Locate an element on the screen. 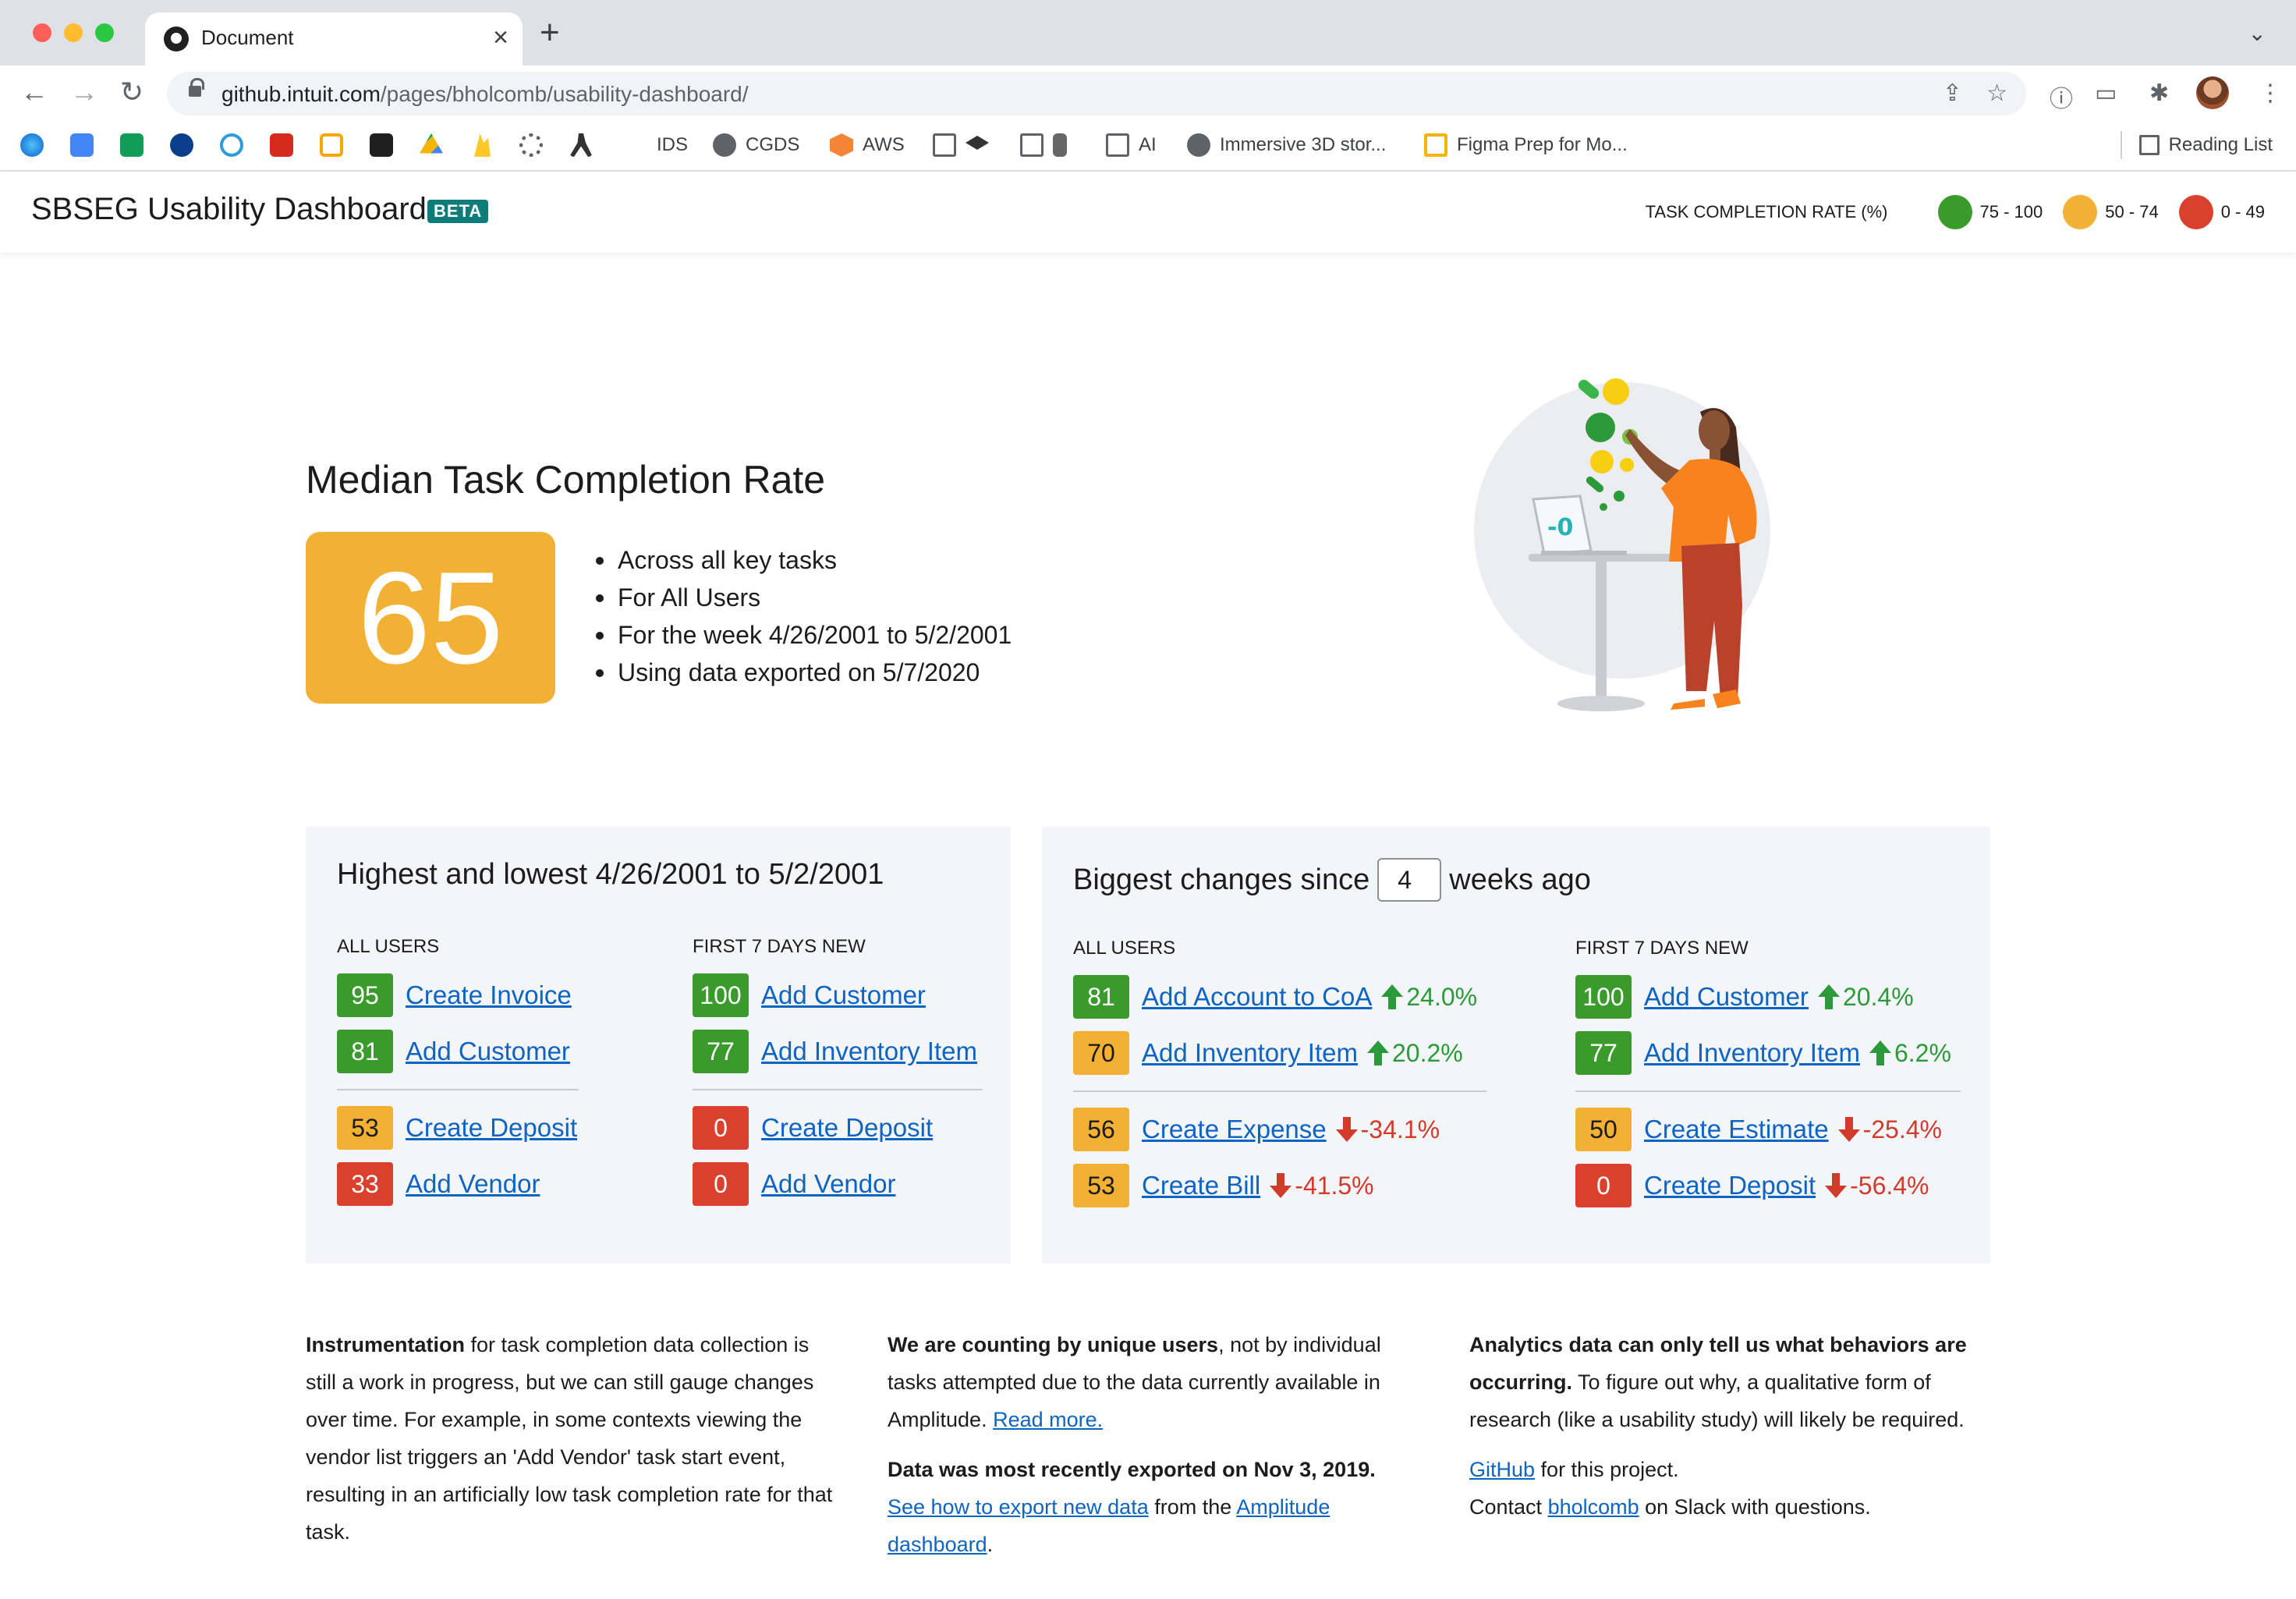 The width and height of the screenshot is (2296, 1599). bookmark-aws: AWS is located at coordinates (867, 145).